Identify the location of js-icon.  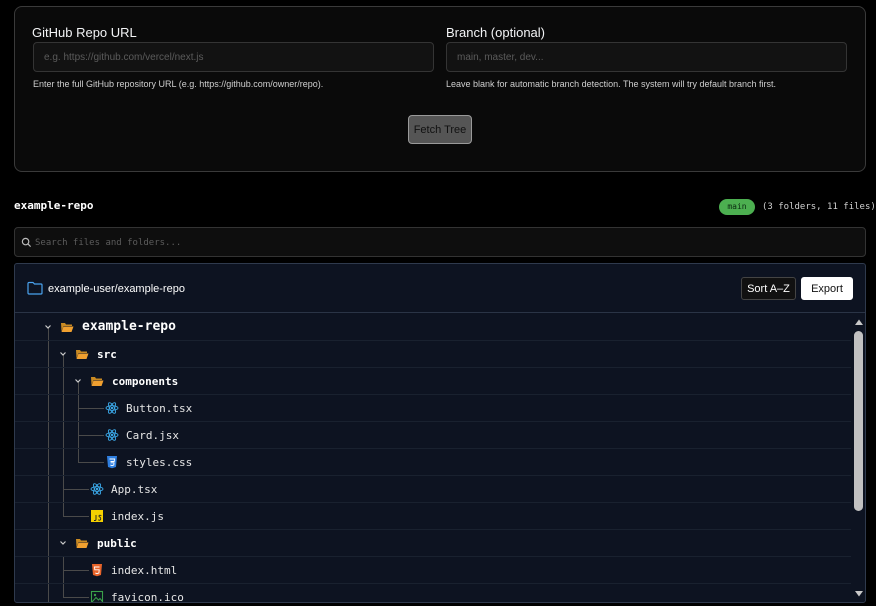
(97, 516).